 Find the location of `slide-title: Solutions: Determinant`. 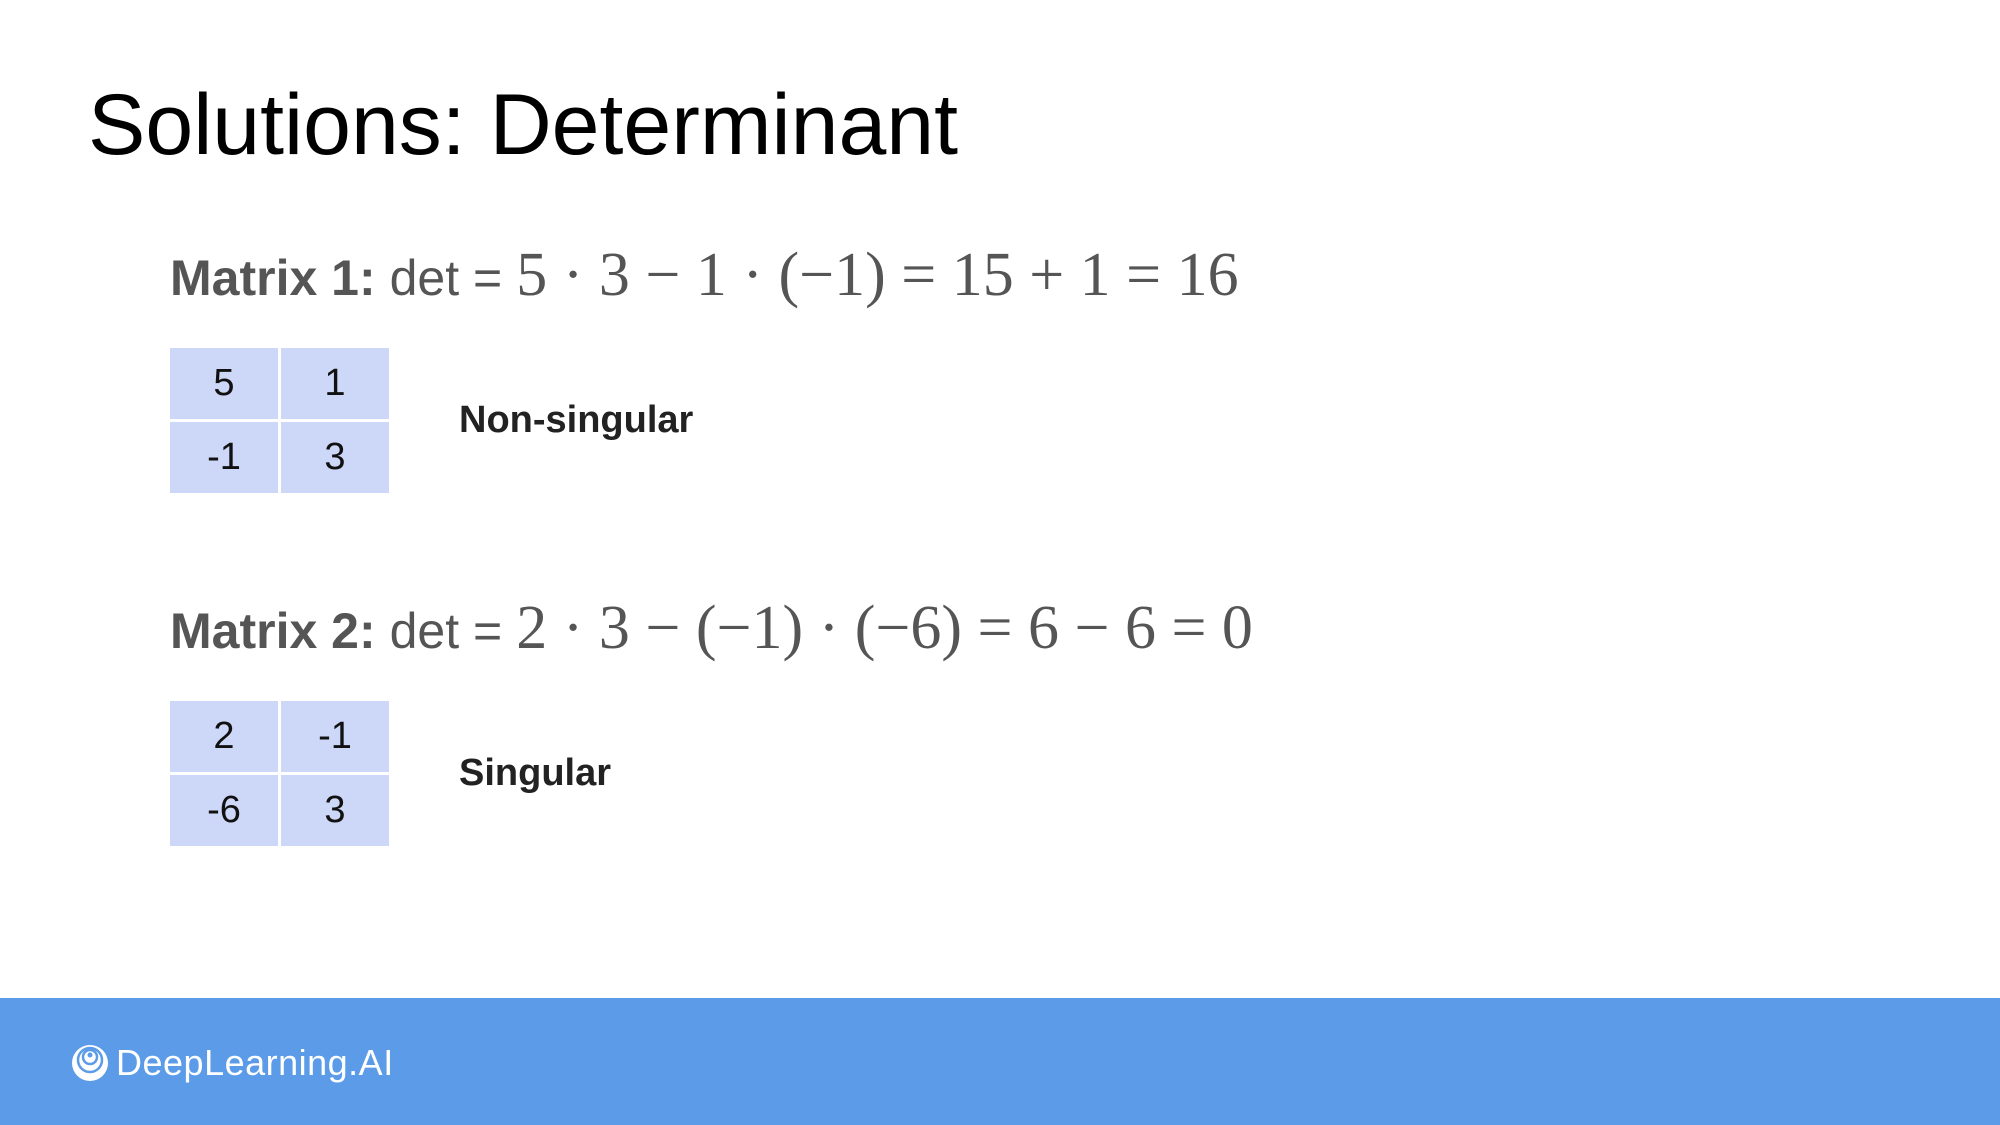

slide-title: Solutions: Determinant is located at coordinates (523, 125).